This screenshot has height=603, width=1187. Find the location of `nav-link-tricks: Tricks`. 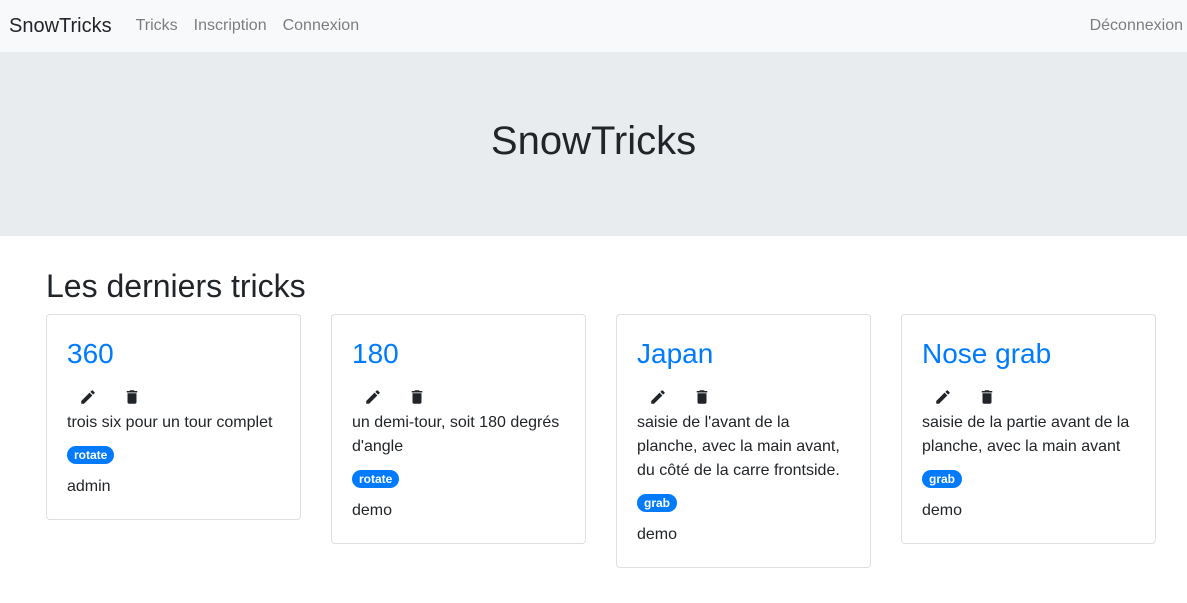

nav-link-tricks: Tricks is located at coordinates (157, 26).